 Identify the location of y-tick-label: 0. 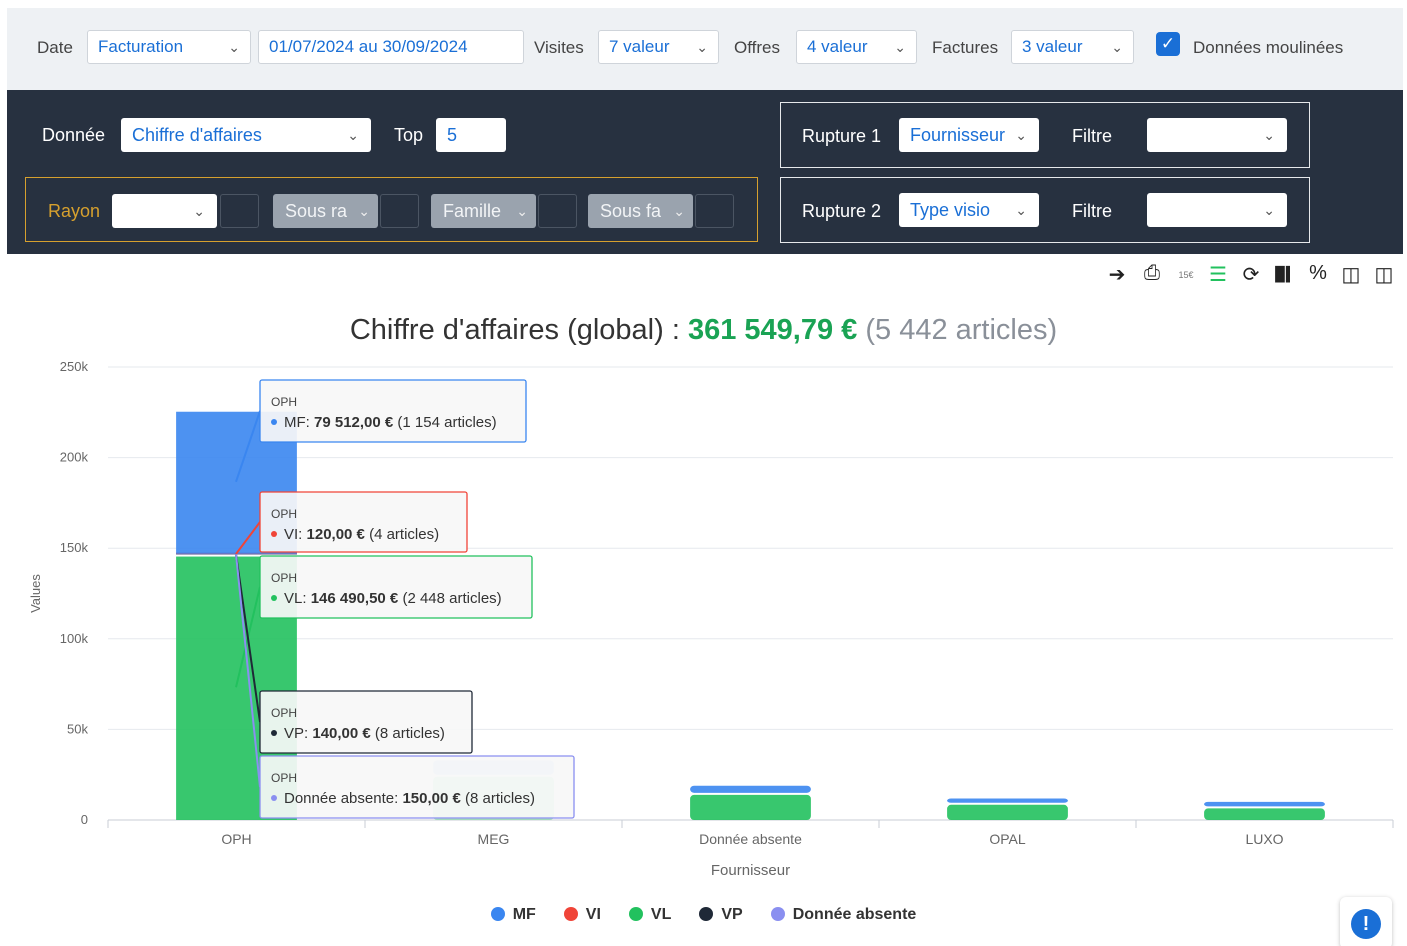
(84, 819).